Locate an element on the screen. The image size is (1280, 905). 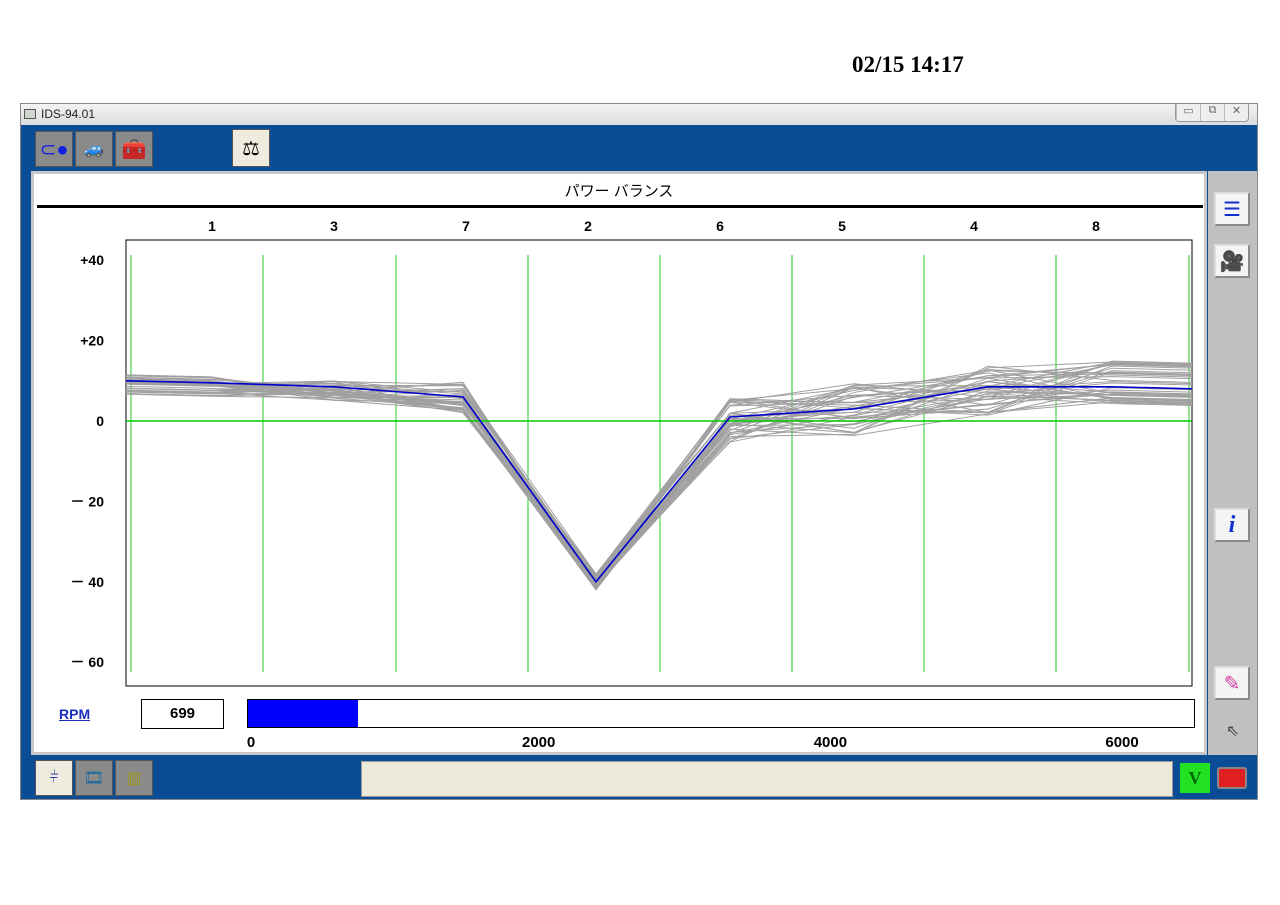
connector-icon: ⊂● is located at coordinates (54, 149).